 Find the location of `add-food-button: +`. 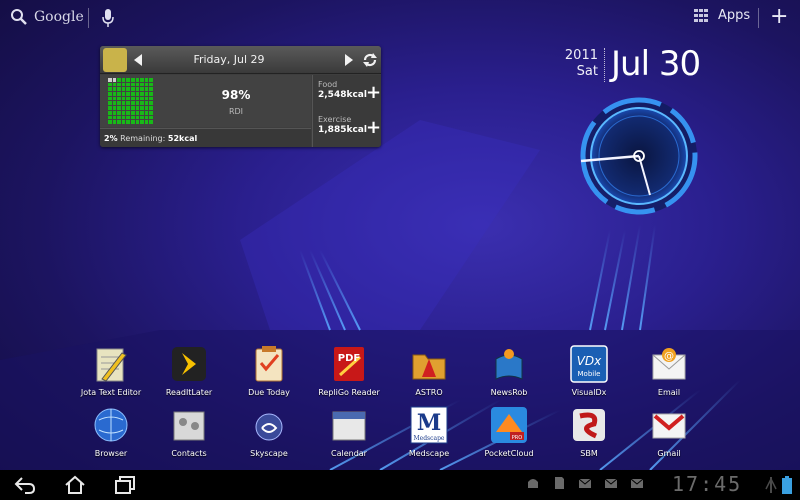

add-food-button: + is located at coordinates (373, 93).